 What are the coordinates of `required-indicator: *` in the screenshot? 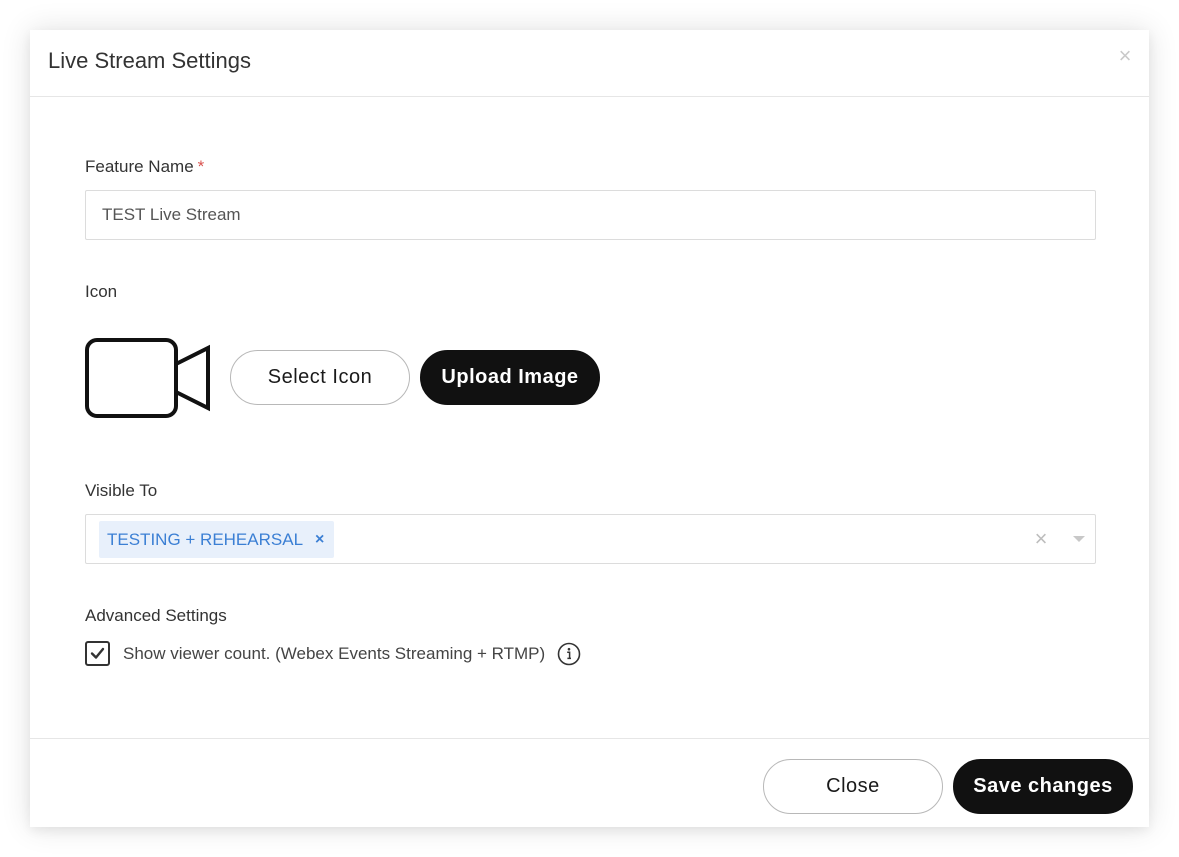 It's located at (201, 166).